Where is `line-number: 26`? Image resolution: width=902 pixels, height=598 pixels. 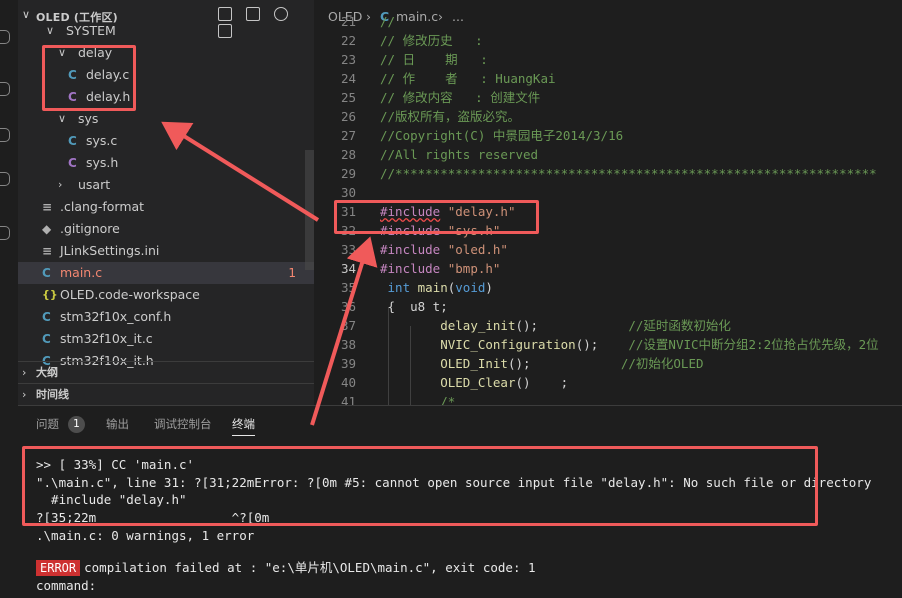
line-number: 26 is located at coordinates (348, 116).